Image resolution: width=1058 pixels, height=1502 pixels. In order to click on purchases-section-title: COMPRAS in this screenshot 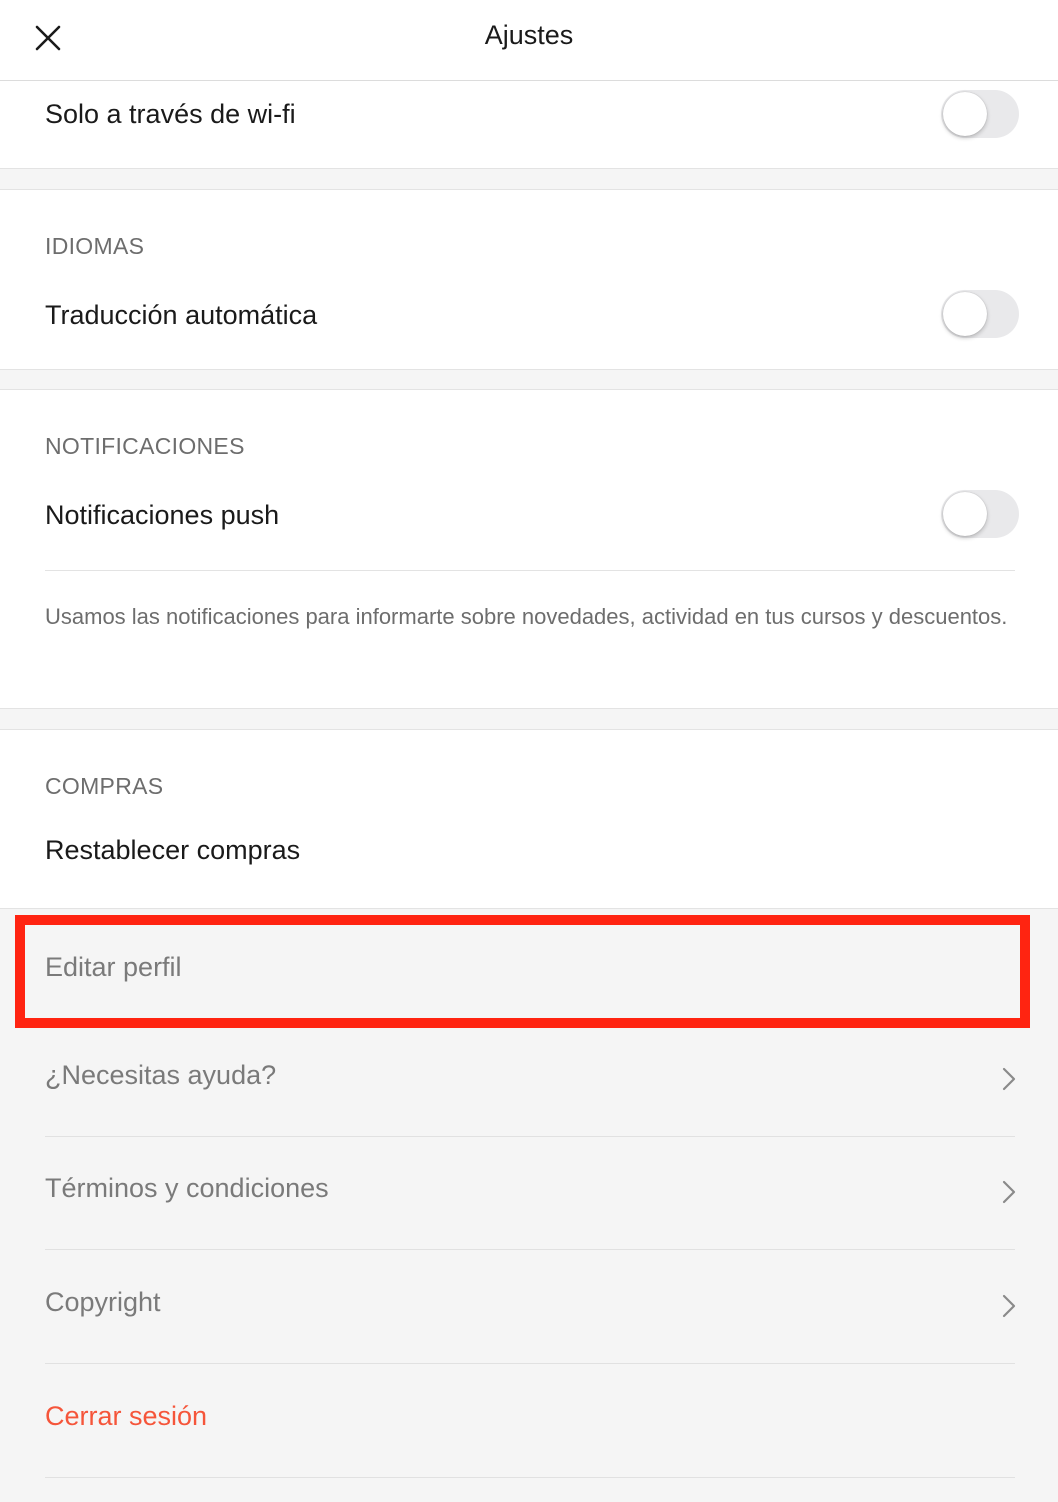, I will do `click(104, 786)`.